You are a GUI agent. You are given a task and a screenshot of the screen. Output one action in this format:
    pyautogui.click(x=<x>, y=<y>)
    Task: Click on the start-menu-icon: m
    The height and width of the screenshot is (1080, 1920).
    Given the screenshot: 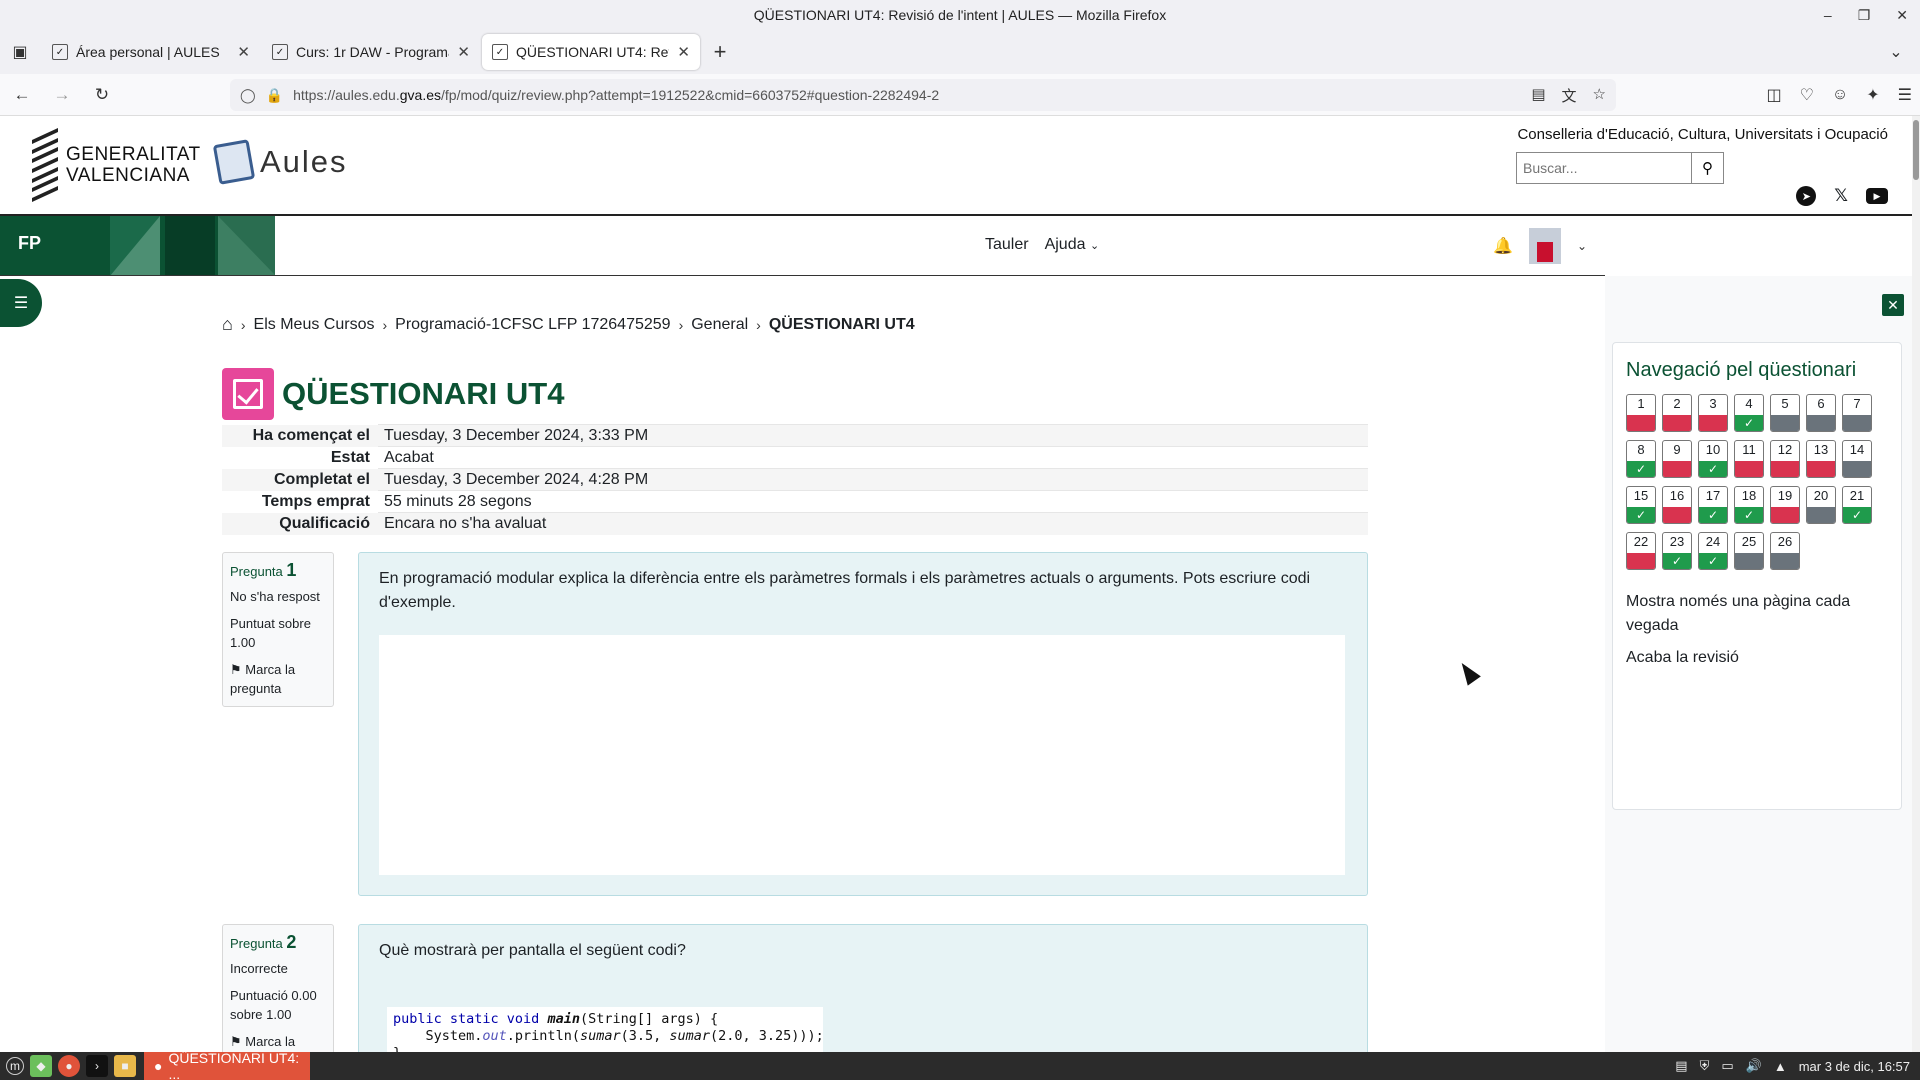 What is the action you would take?
    pyautogui.click(x=15, y=1066)
    